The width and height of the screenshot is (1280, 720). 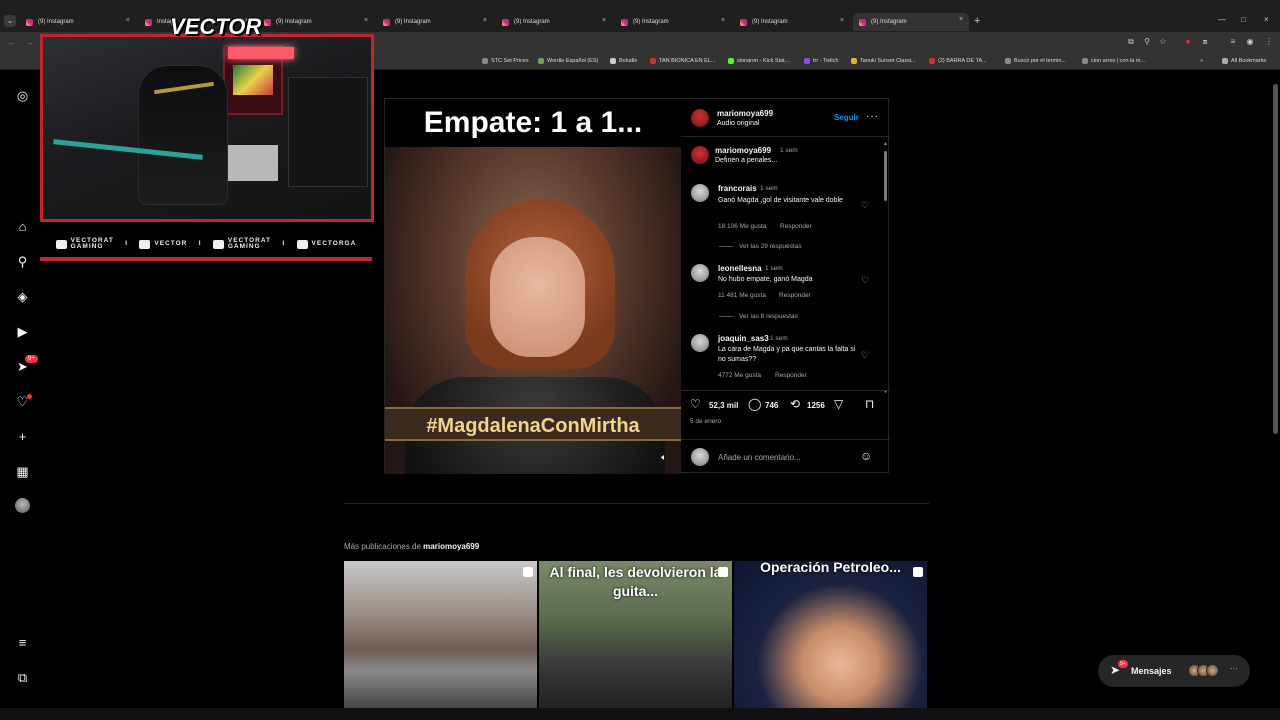 I want to click on comment-icon: ◯, so click(x=754, y=404).